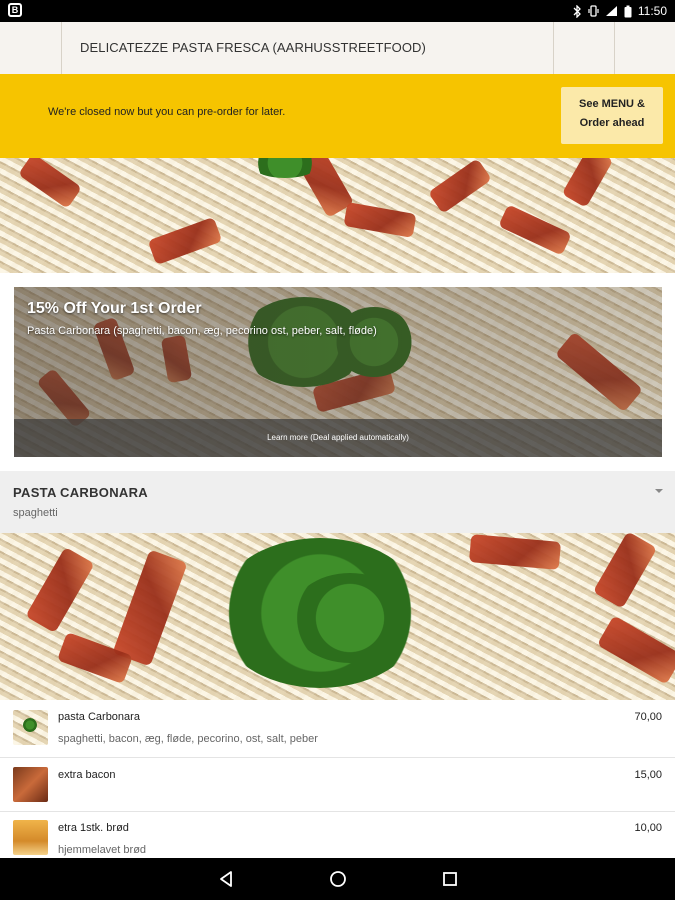 Image resolution: width=675 pixels, height=900 pixels. What do you see at coordinates (611, 11) in the screenshot?
I see `signal-icon` at bounding box center [611, 11].